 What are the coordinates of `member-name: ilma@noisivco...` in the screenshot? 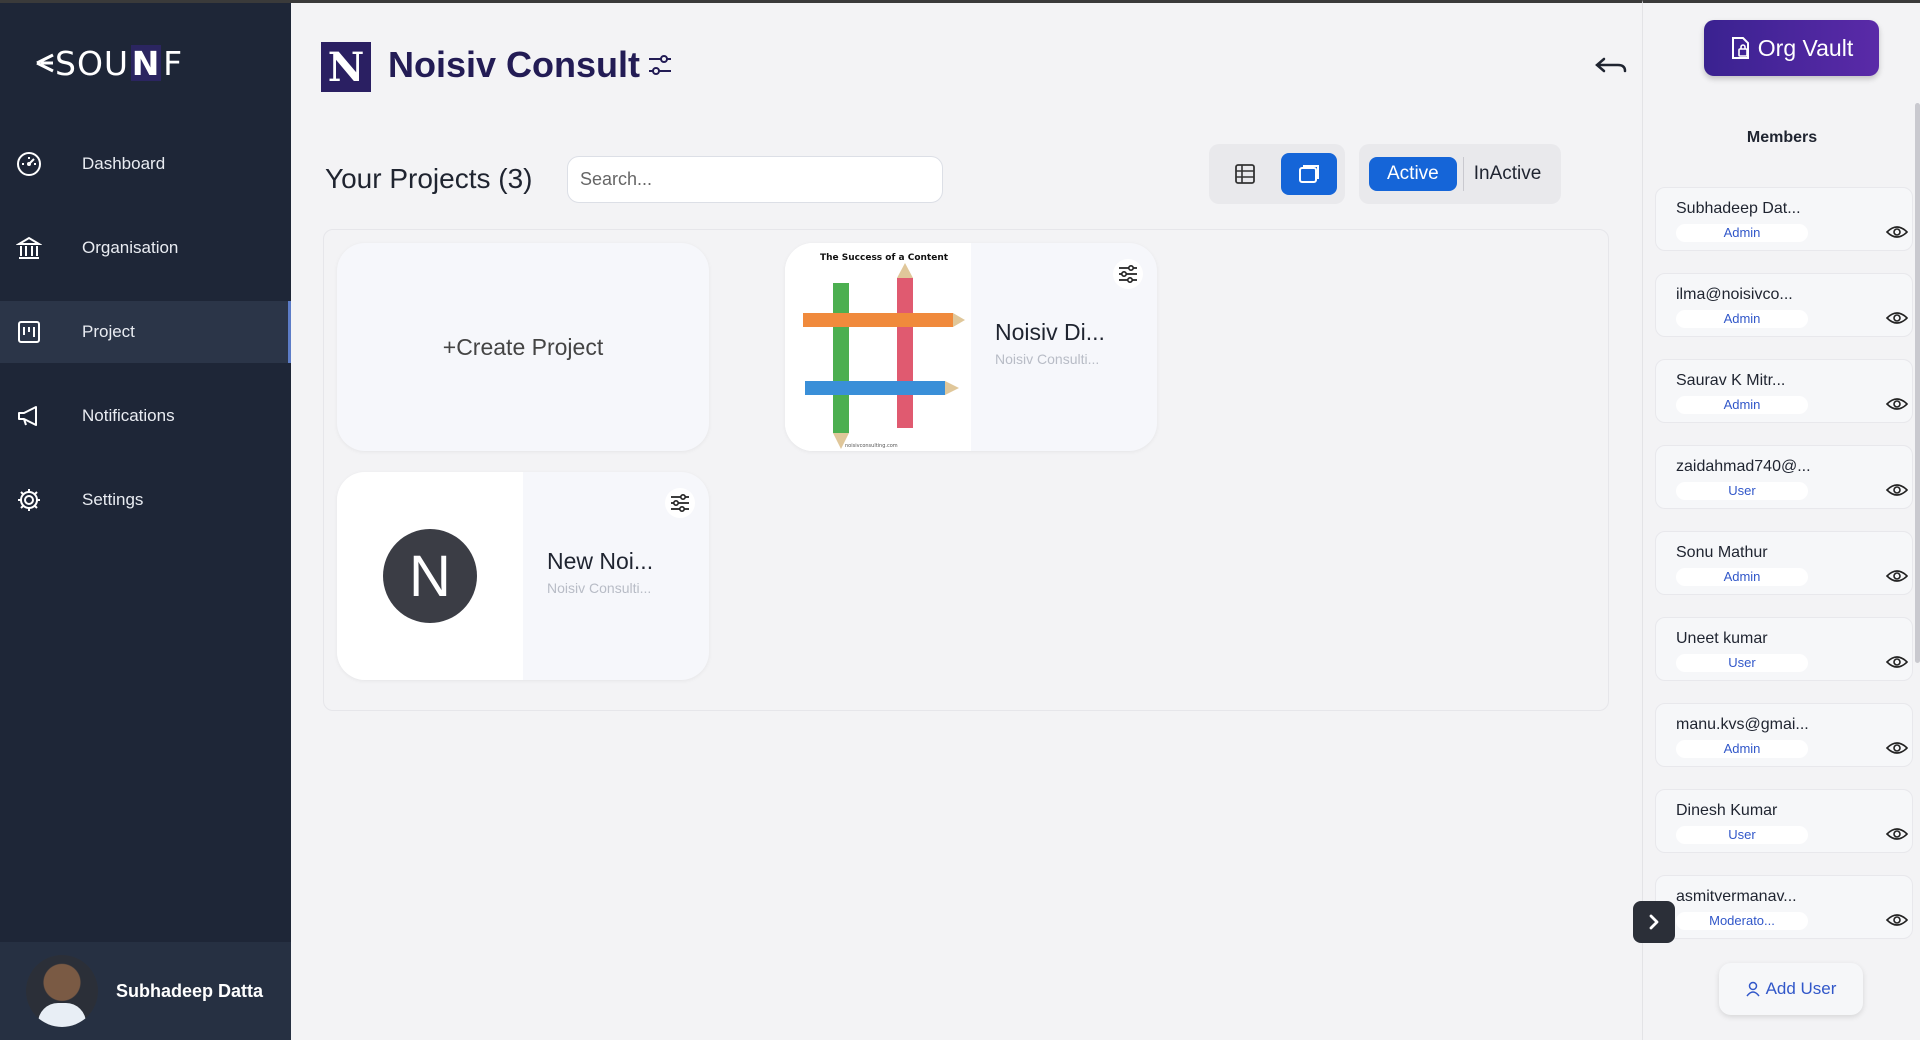 It's located at (1734, 294).